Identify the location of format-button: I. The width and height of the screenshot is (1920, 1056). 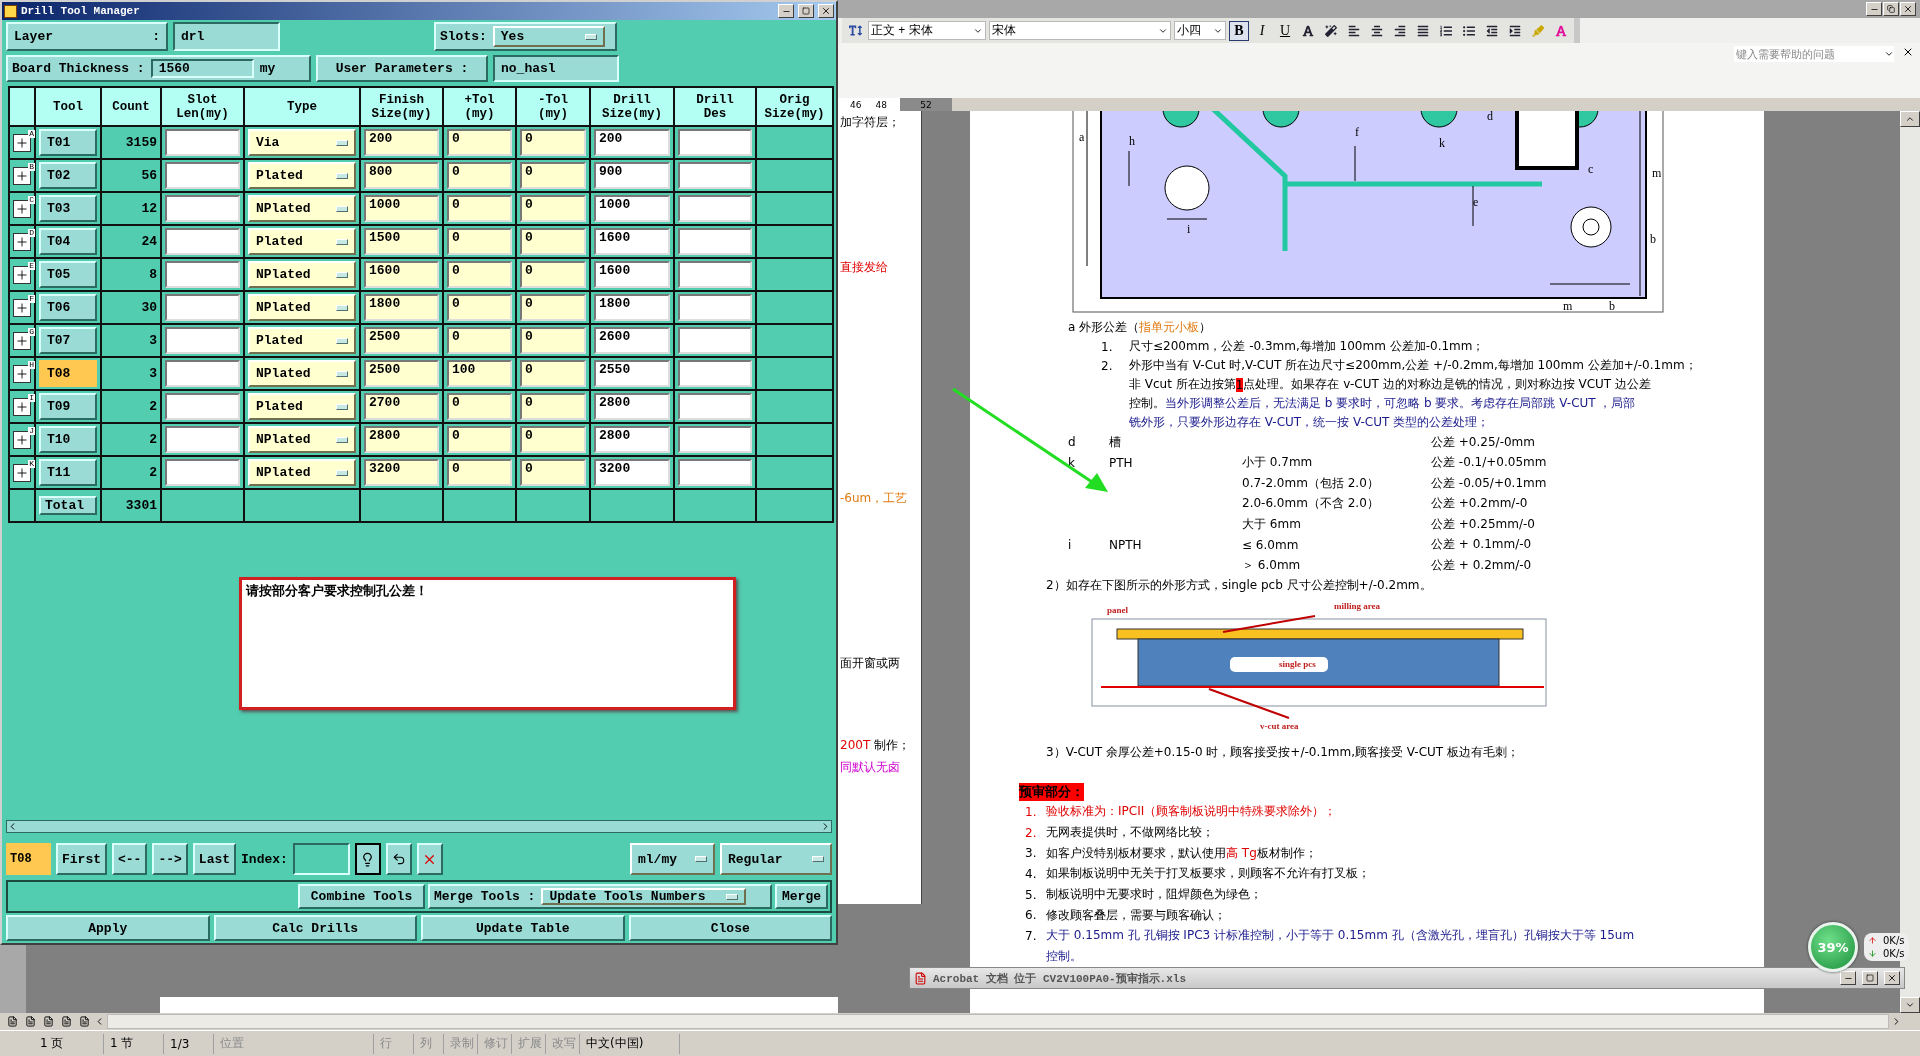
(1262, 30).